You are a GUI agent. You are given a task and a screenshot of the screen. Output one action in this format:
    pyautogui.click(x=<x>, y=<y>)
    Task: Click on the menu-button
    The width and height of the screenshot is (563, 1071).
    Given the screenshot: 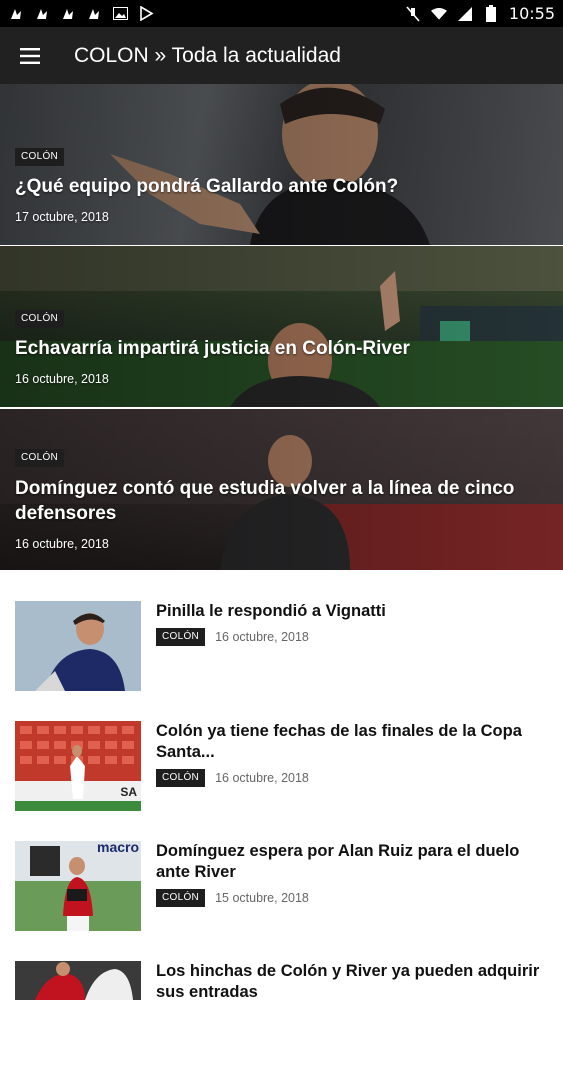 What is the action you would take?
    pyautogui.click(x=30, y=56)
    